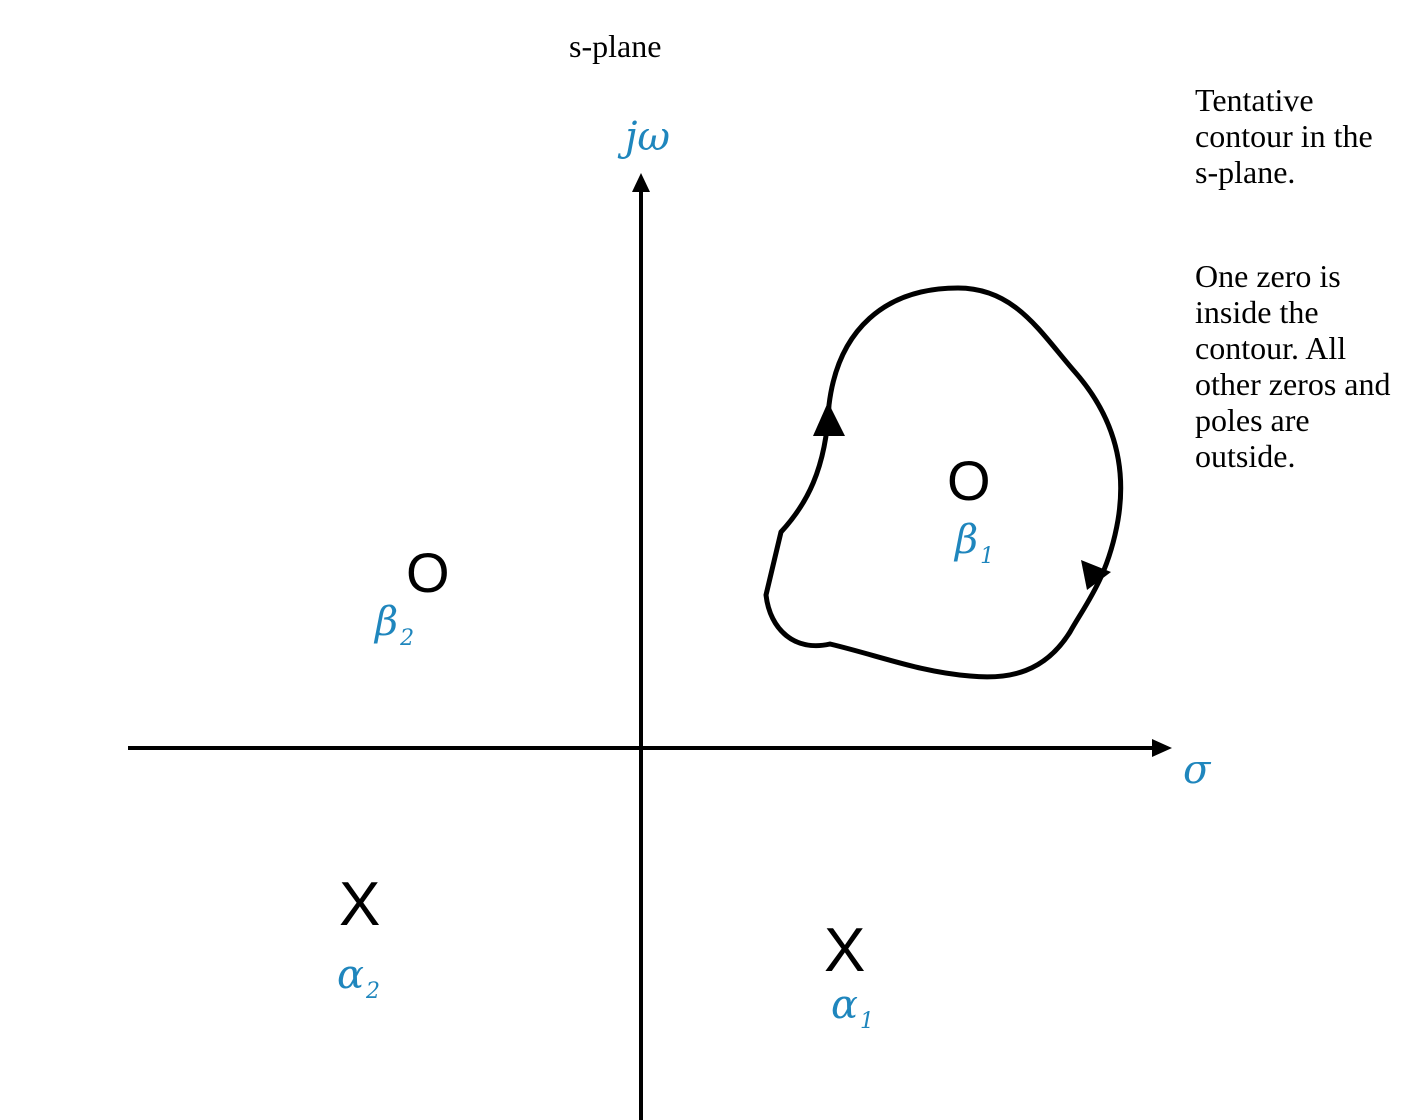  I want to click on pole-label-alpha1: α1, so click(852, 1007).